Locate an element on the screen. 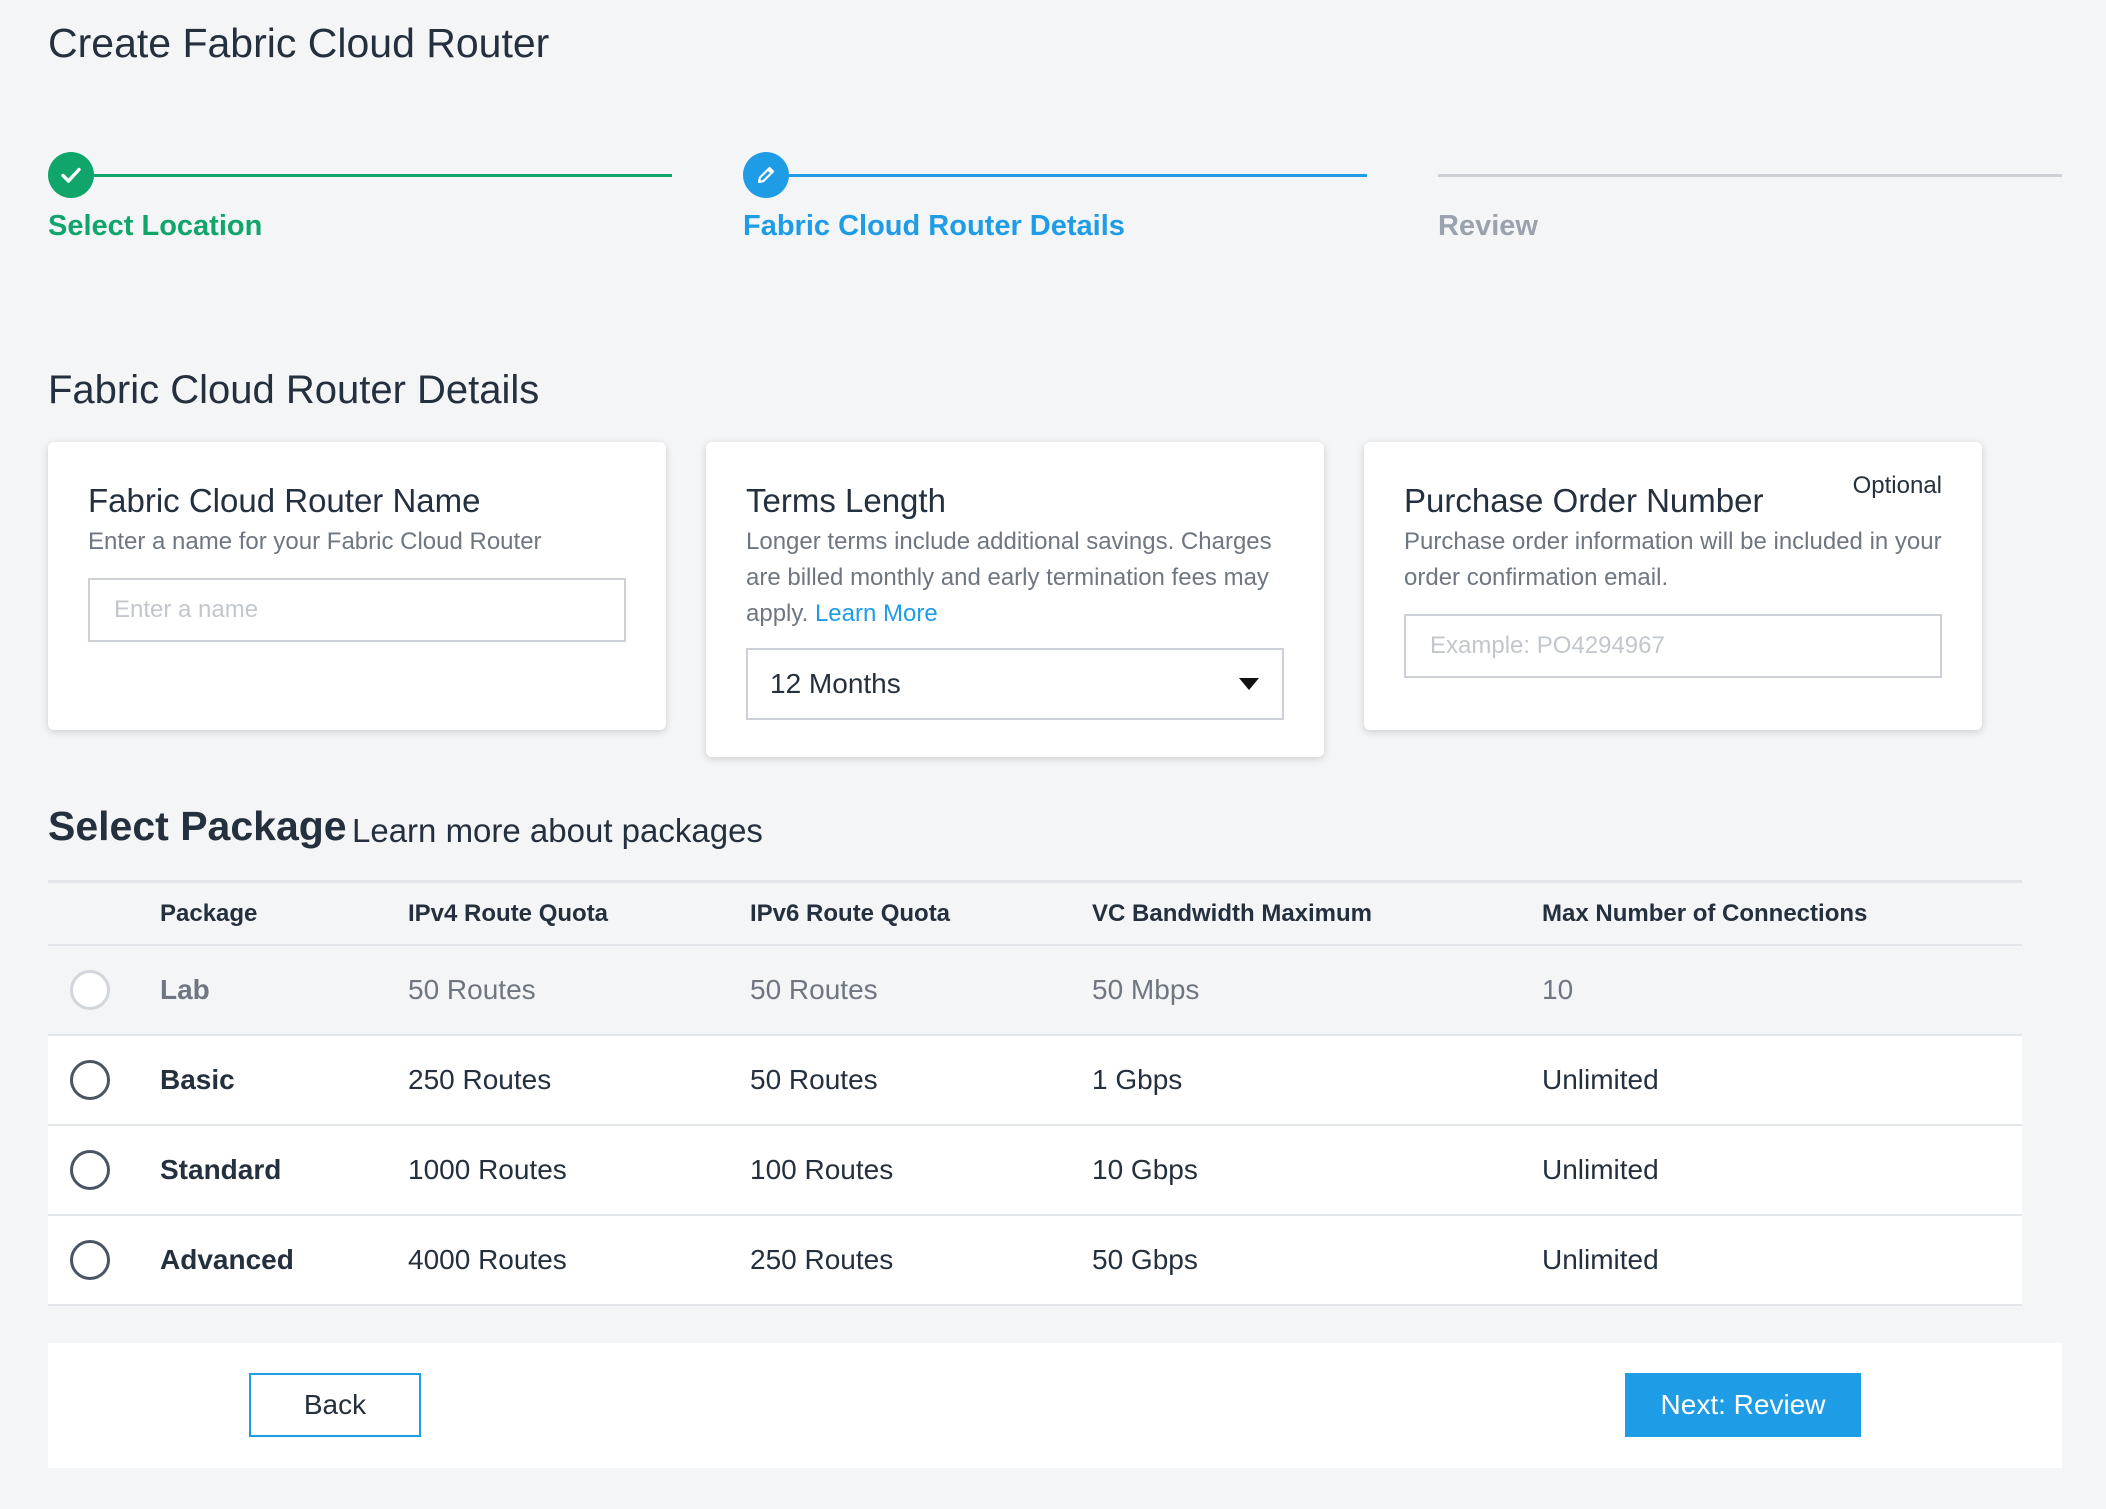  package-radio-standard is located at coordinates (90, 1170).